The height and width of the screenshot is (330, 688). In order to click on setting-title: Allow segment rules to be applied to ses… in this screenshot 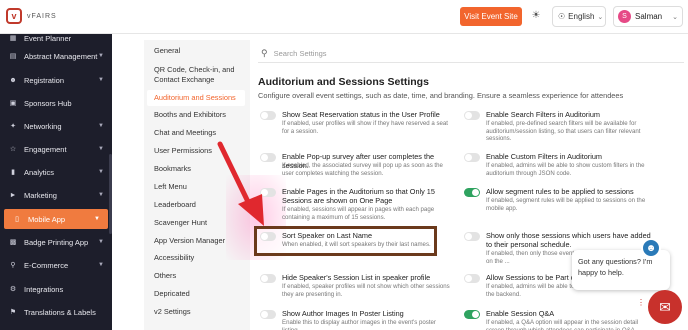, I will do `click(560, 191)`.